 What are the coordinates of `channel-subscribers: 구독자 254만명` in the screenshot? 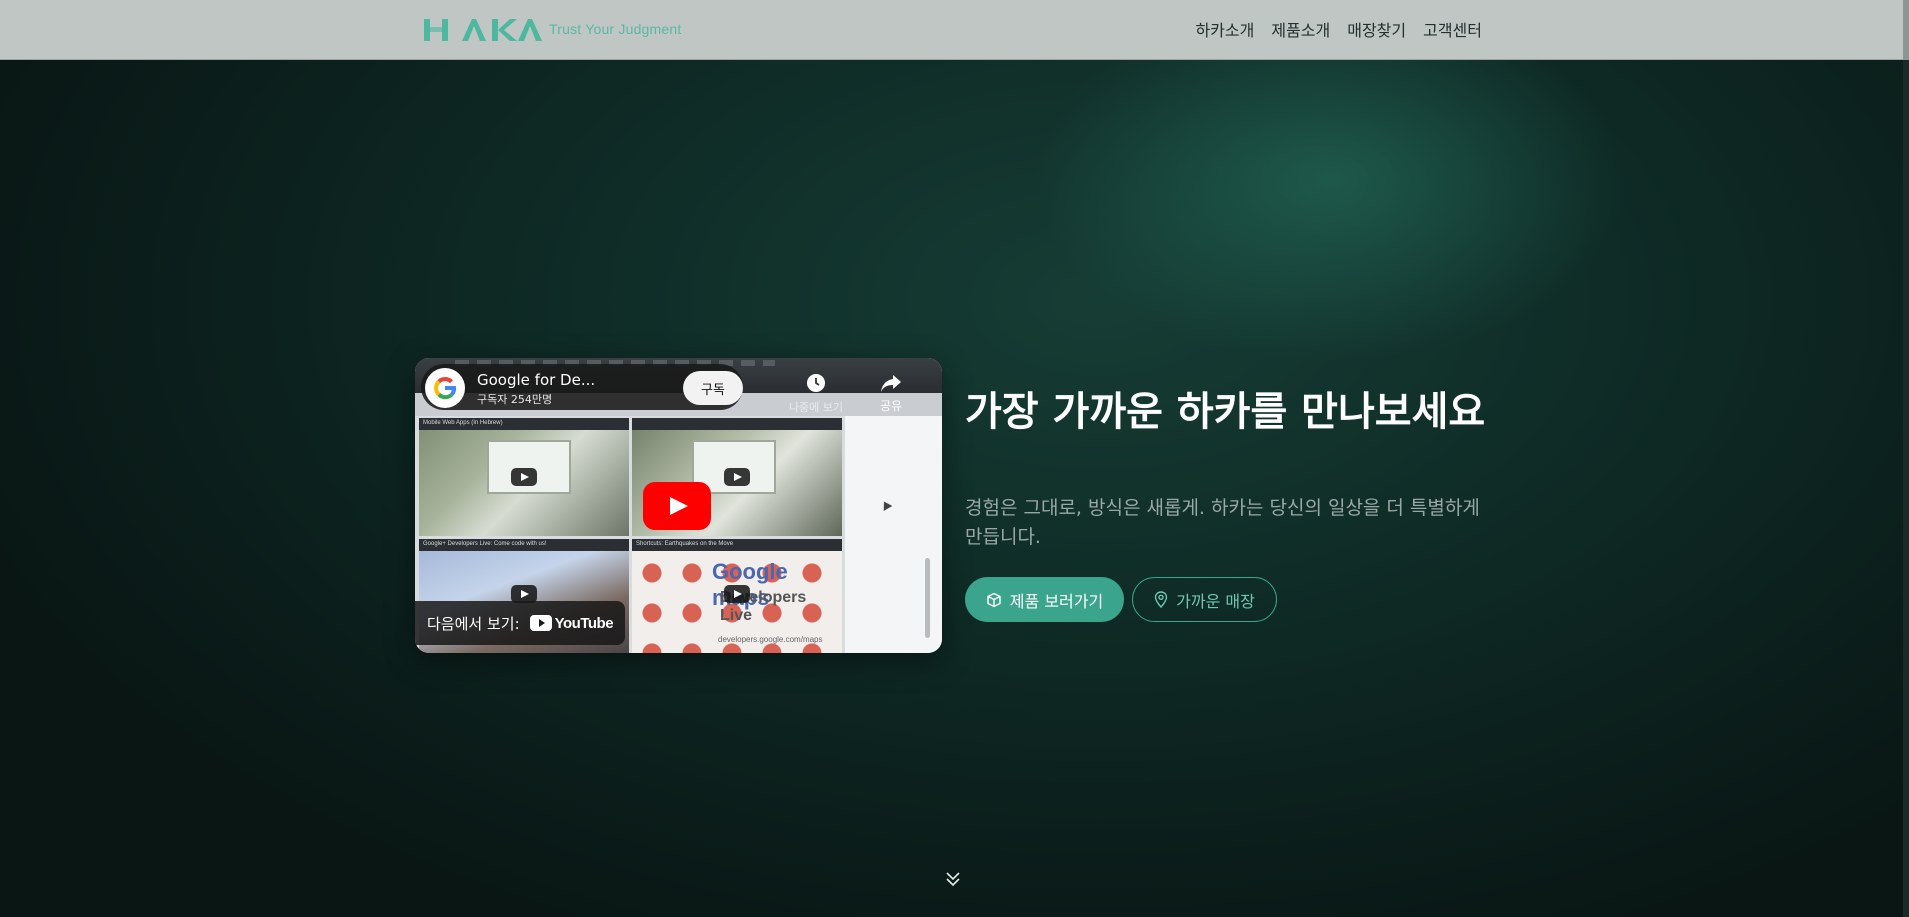 It's located at (515, 399).